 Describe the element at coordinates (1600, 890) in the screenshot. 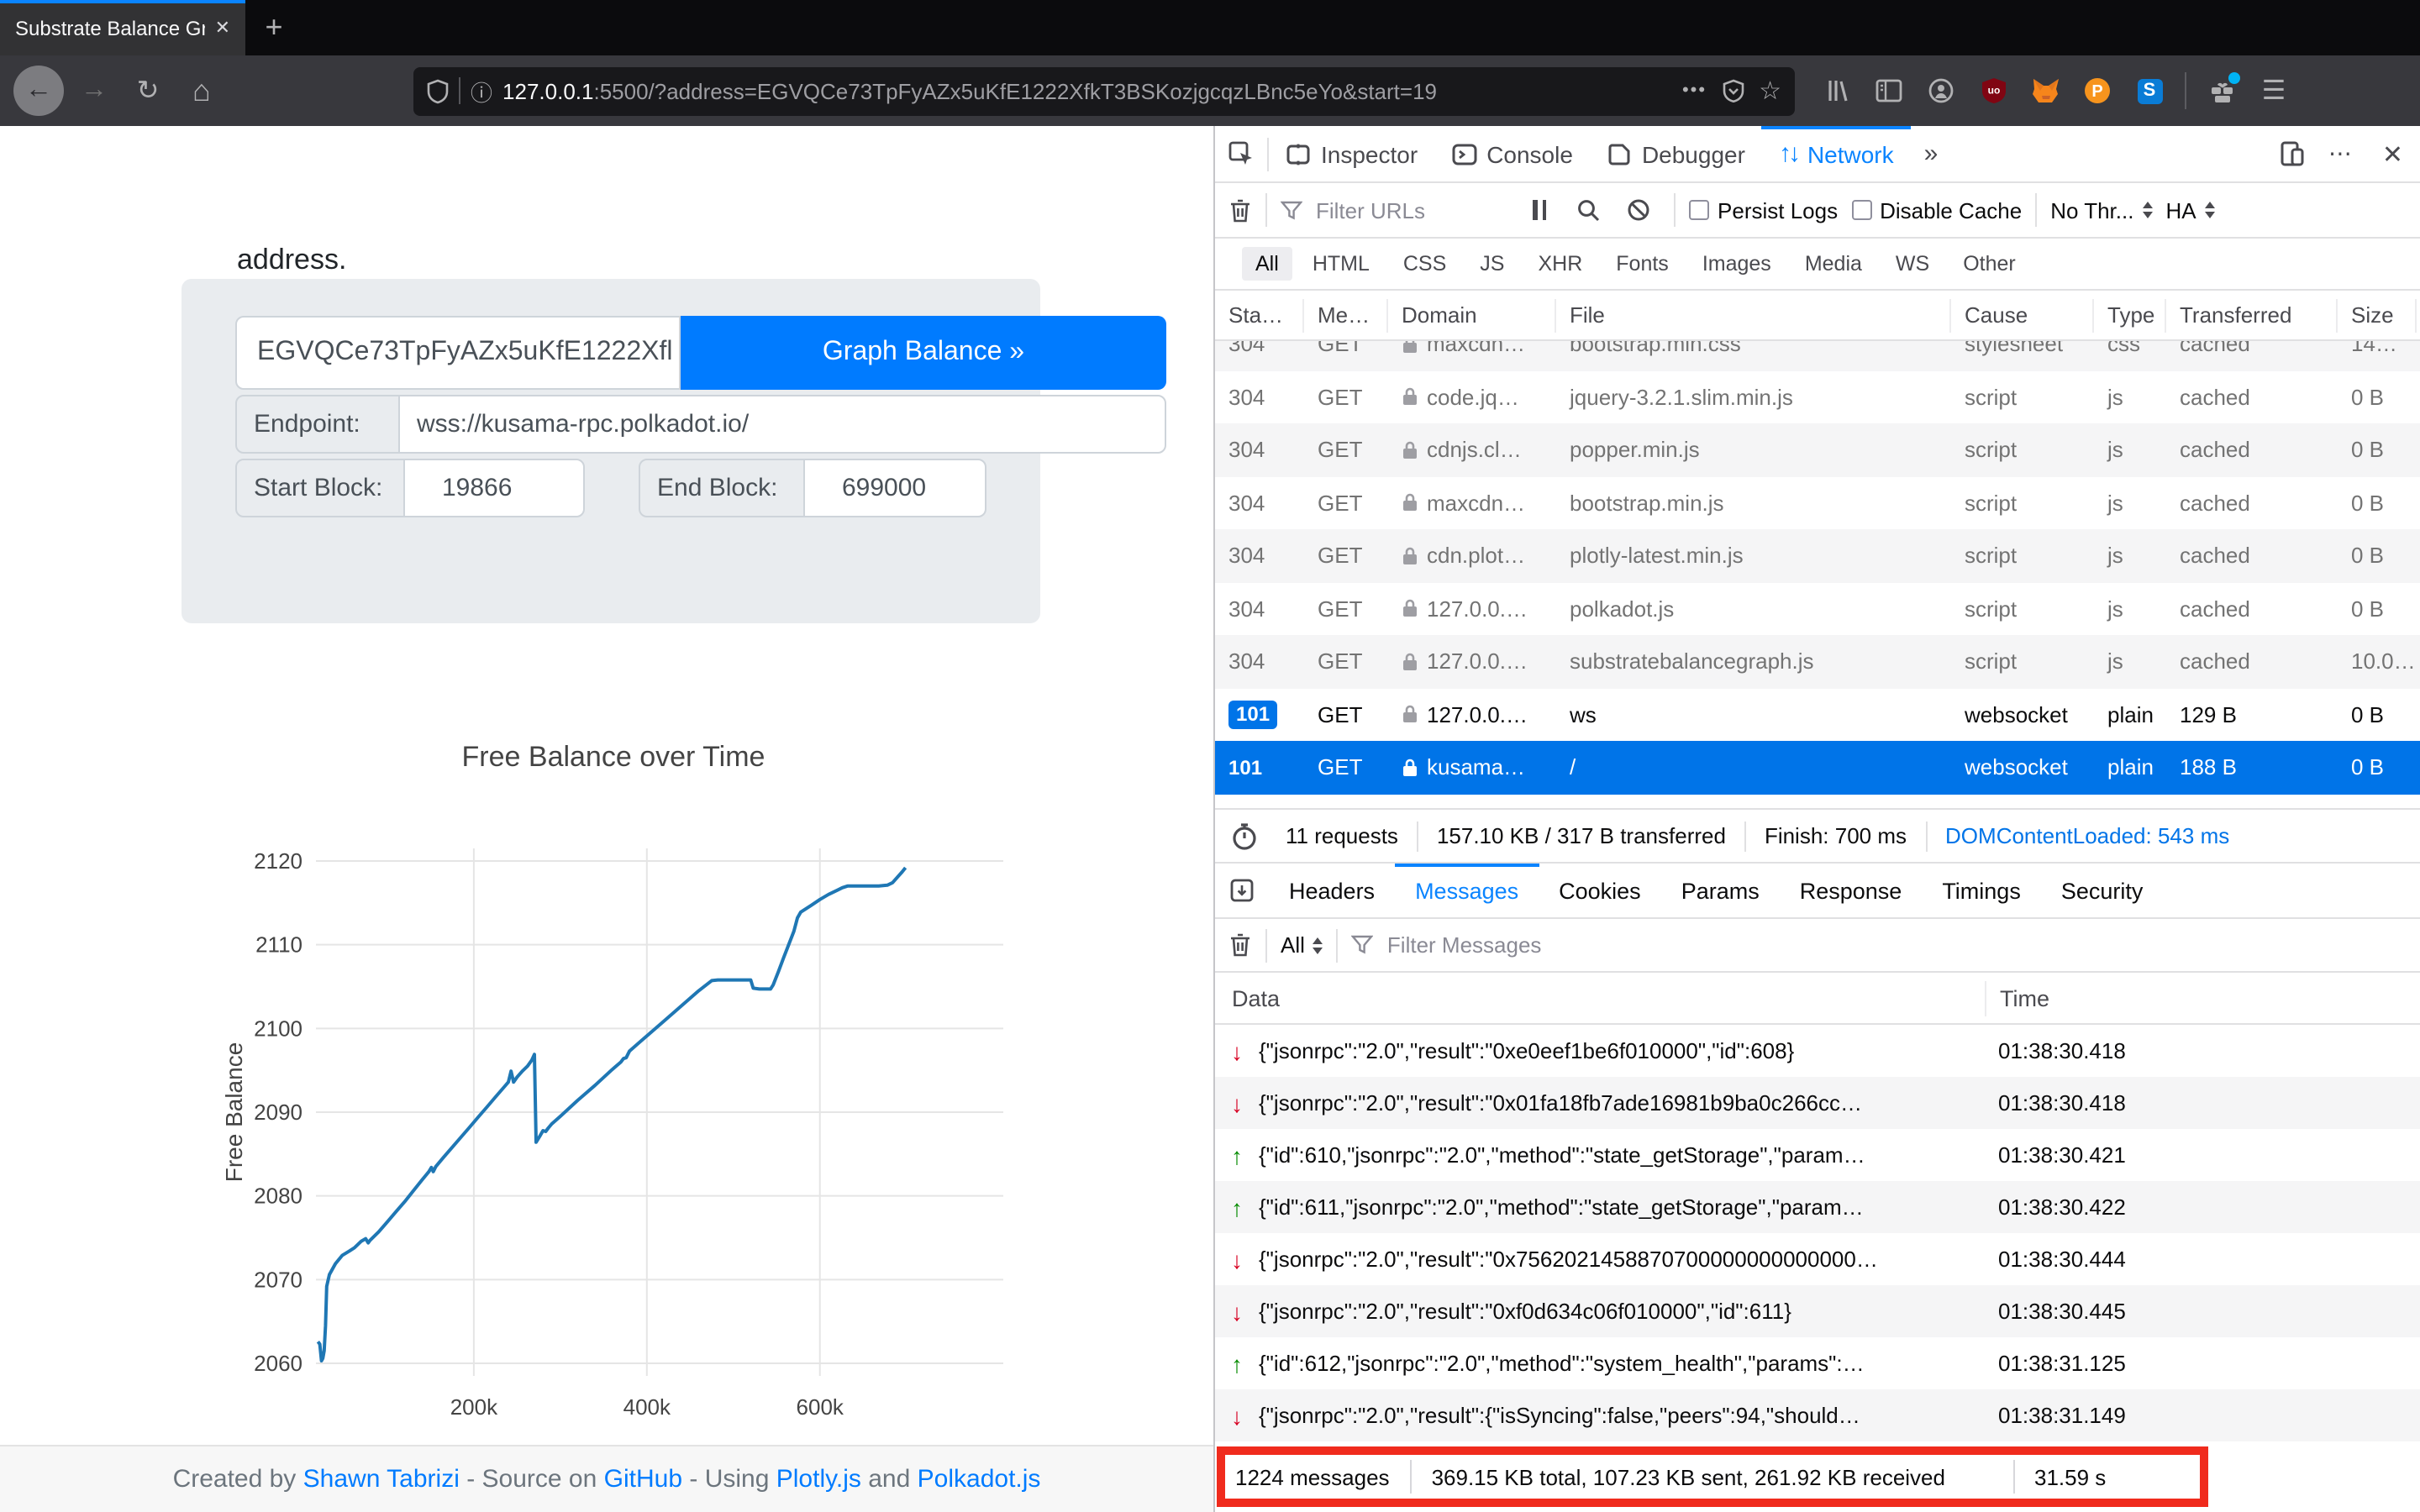

I see `detail-tab-cookies: Cookies` at that location.